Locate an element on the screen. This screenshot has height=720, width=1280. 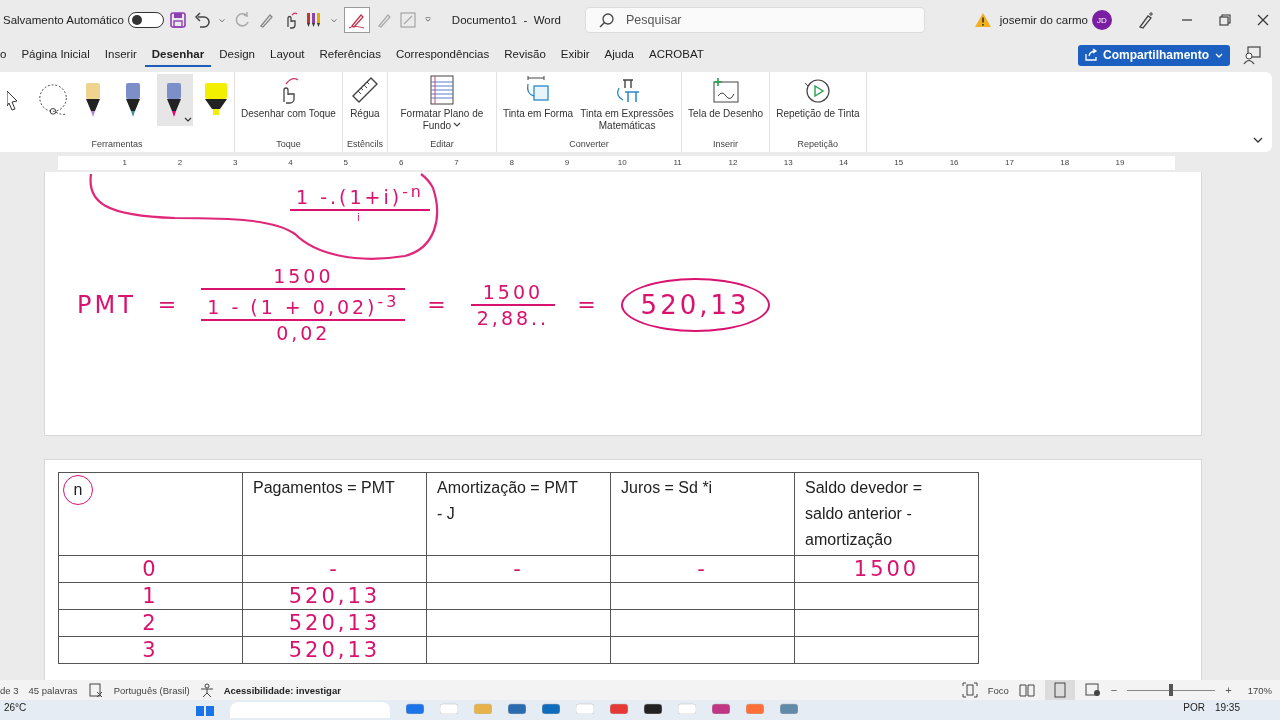
ribbon-button: Tela de Desenho is located at coordinates (726, 97).